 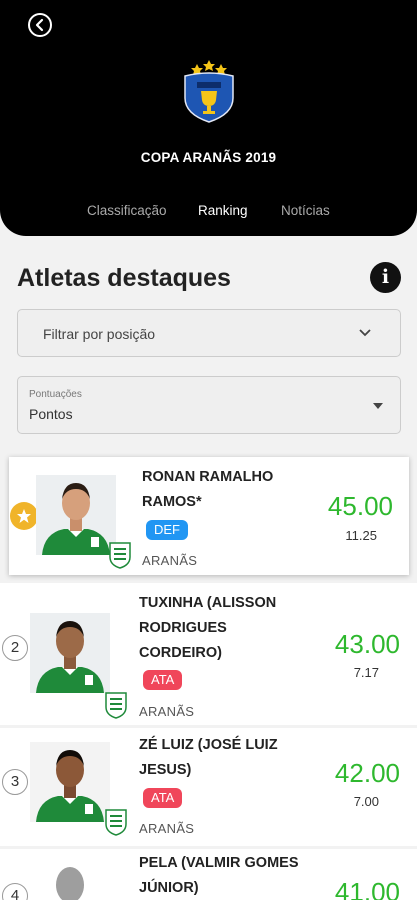 What do you see at coordinates (209, 333) in the screenshot?
I see `position-filter-dropdown: Filtrar por posição` at bounding box center [209, 333].